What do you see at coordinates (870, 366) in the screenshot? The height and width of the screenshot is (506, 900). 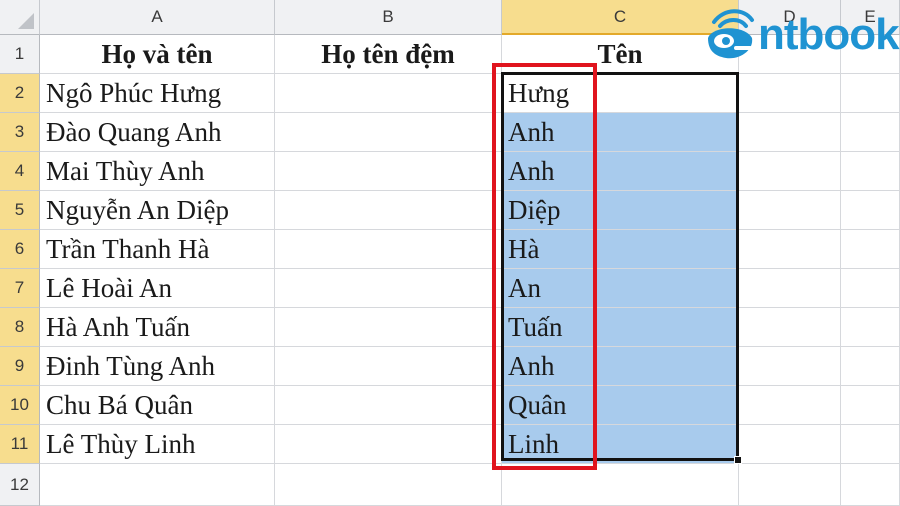 I see `cell-e9` at bounding box center [870, 366].